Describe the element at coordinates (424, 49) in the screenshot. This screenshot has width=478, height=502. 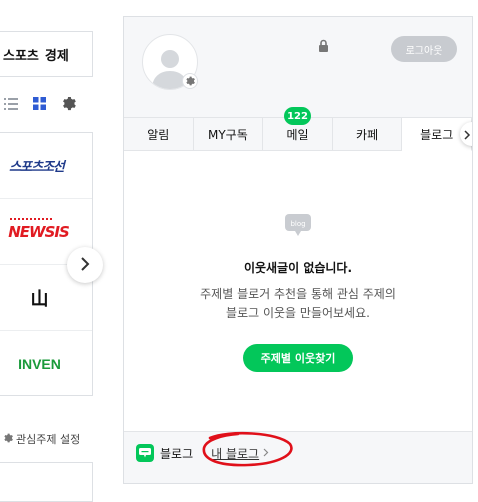
I see `logout-button: 로그아웃` at that location.